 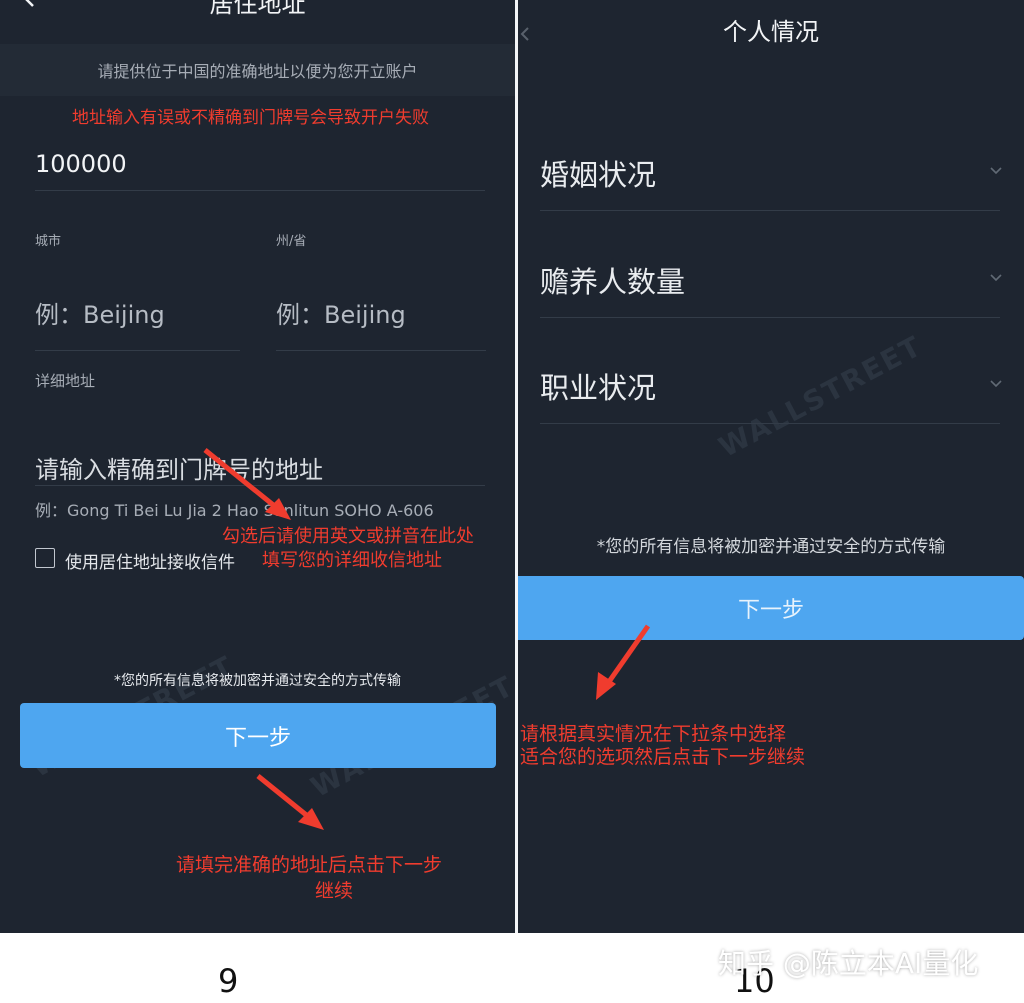 I want to click on annotation-detail-line2: 填写您的详细收信地址, so click(x=352, y=560).